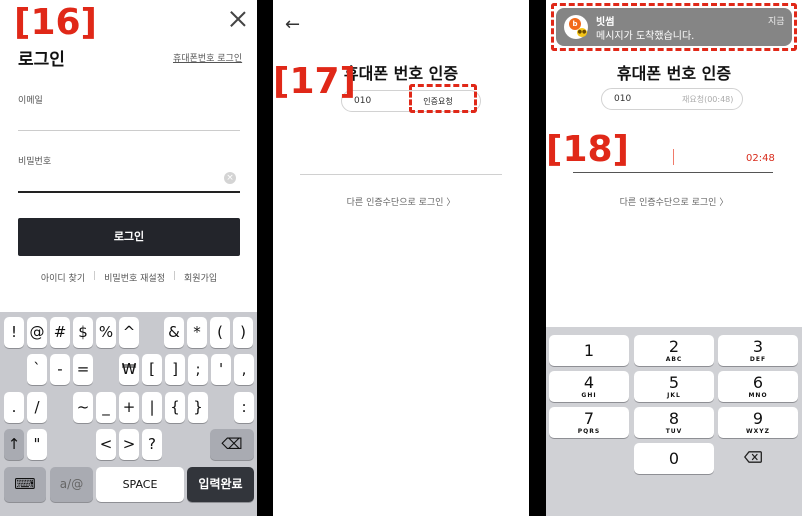  I want to click on key: %, so click(106, 332).